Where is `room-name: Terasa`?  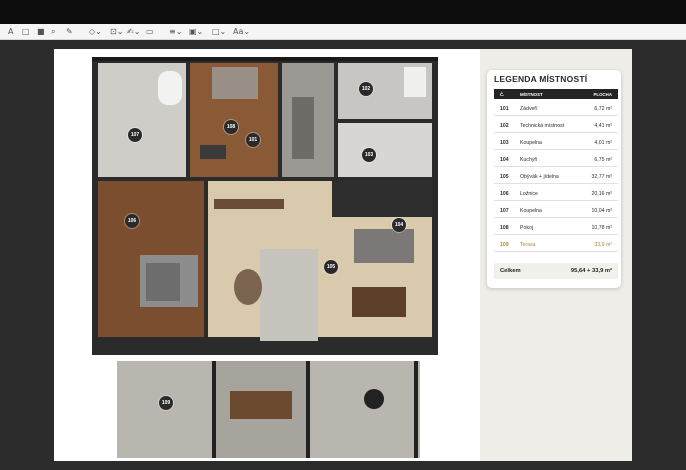
room-name: Terasa is located at coordinates (528, 245).